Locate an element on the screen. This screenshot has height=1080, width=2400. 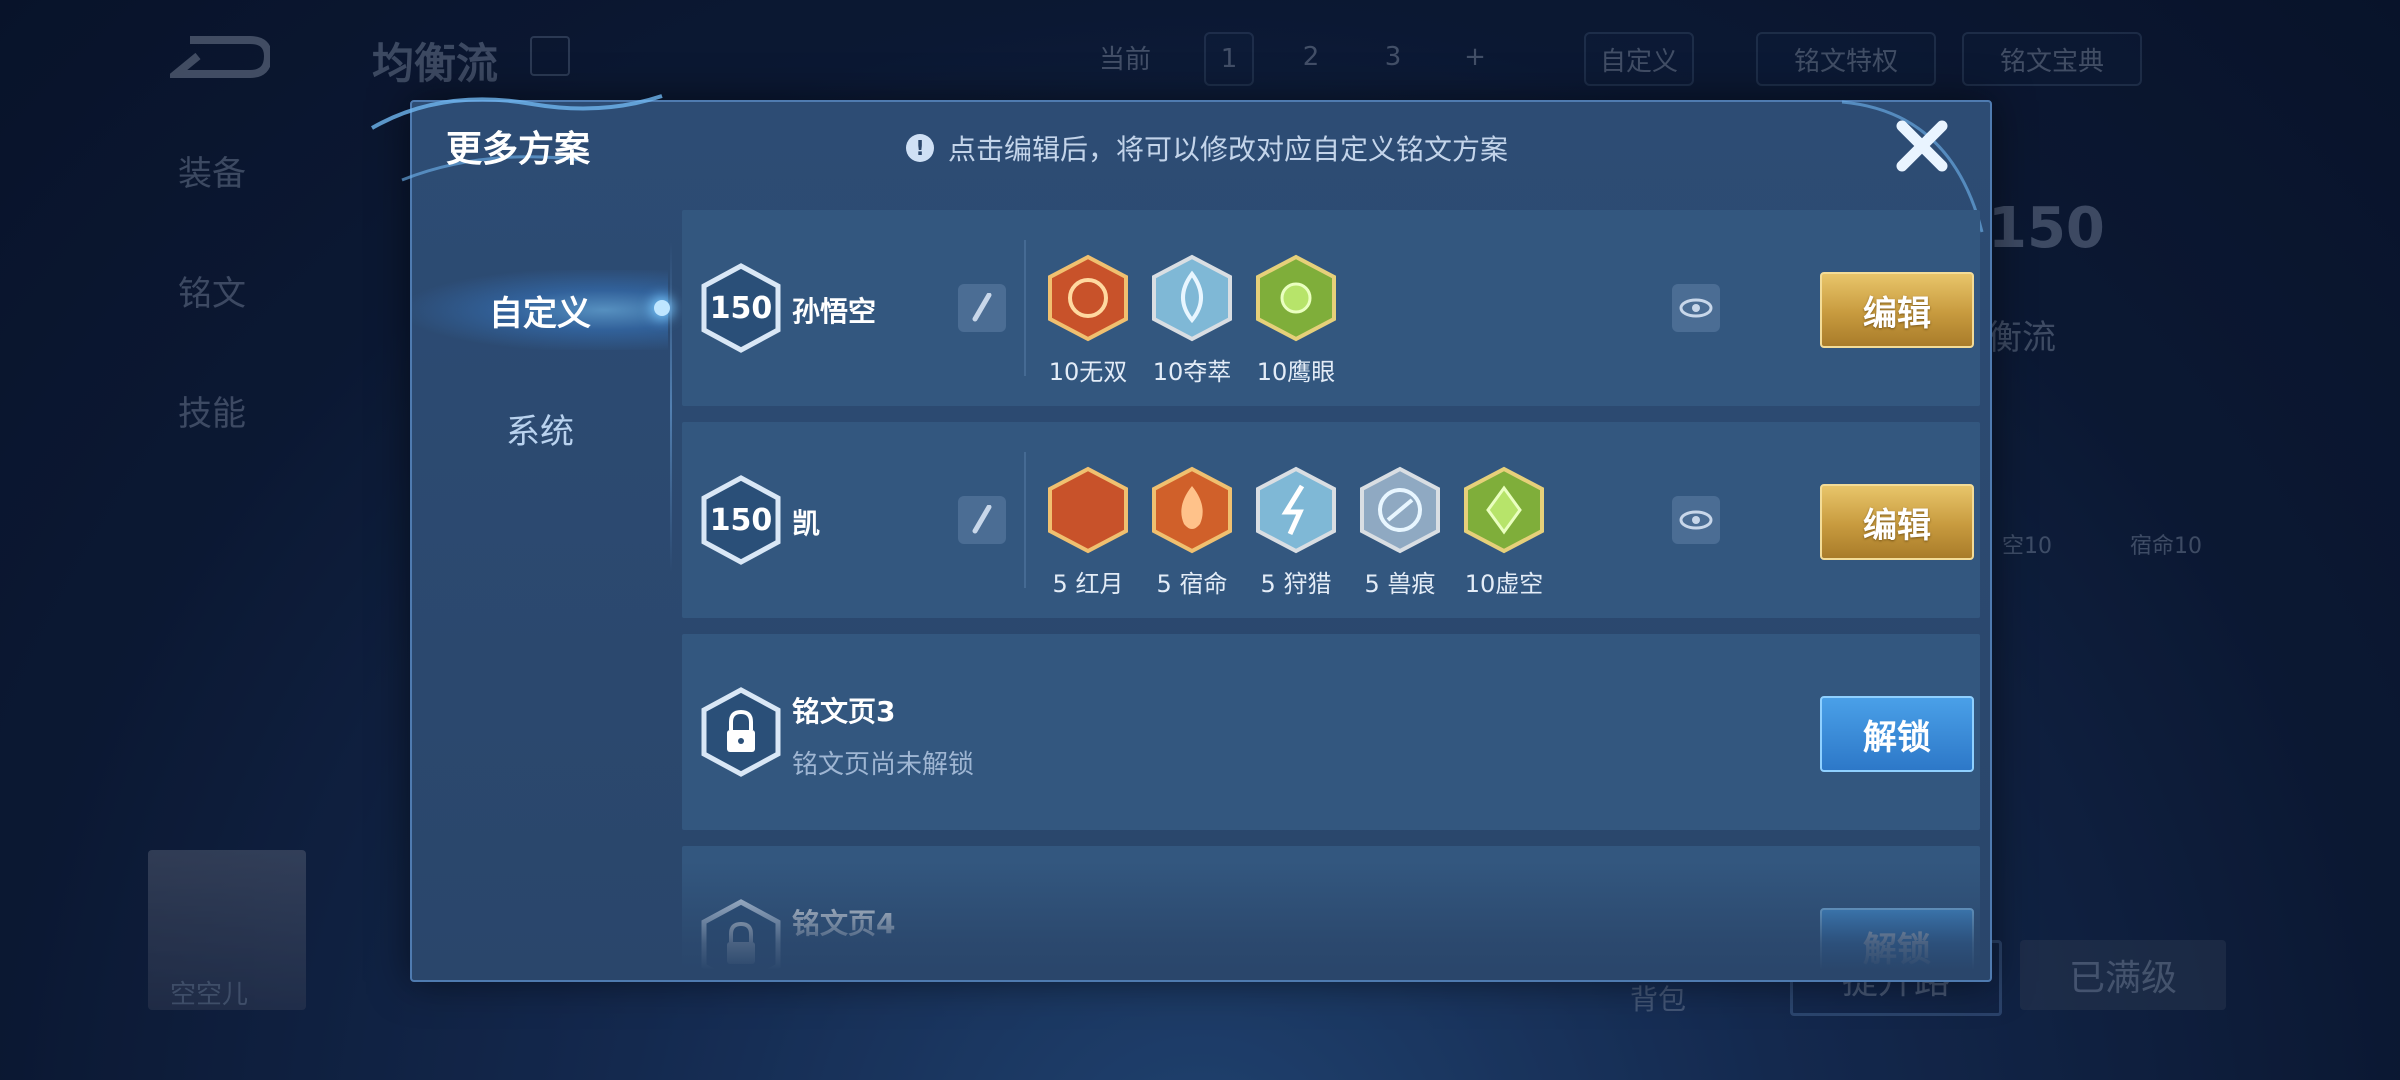
dialog-header: 更多方案 ! 点击编辑后，将可以修改对应自定义铭文方案 is located at coordinates (1201, 146).